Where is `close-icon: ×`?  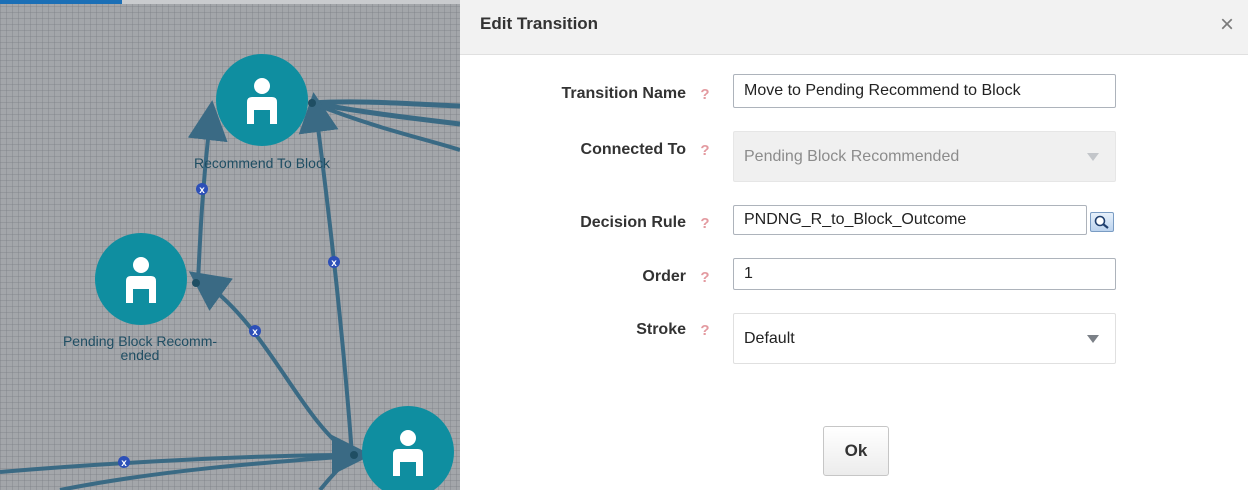
close-icon: × is located at coordinates (1227, 25).